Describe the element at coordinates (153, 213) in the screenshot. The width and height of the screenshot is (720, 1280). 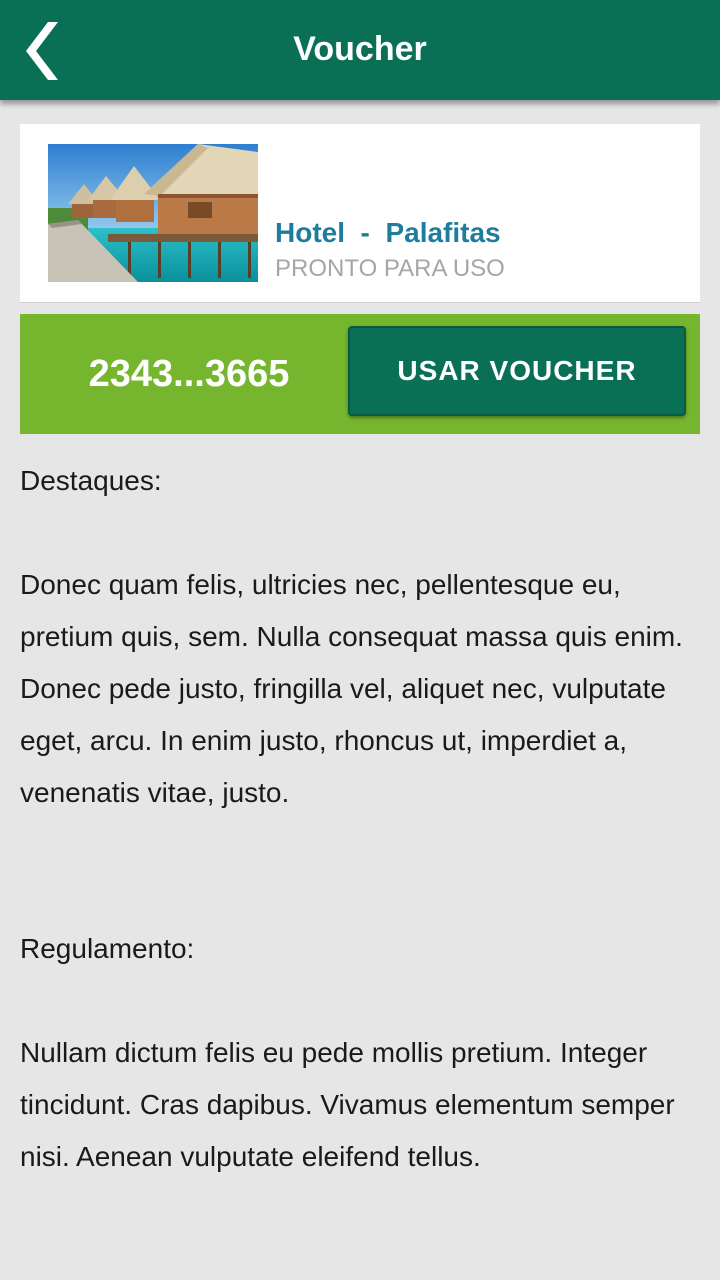
I see `hotel-thumbnail` at that location.